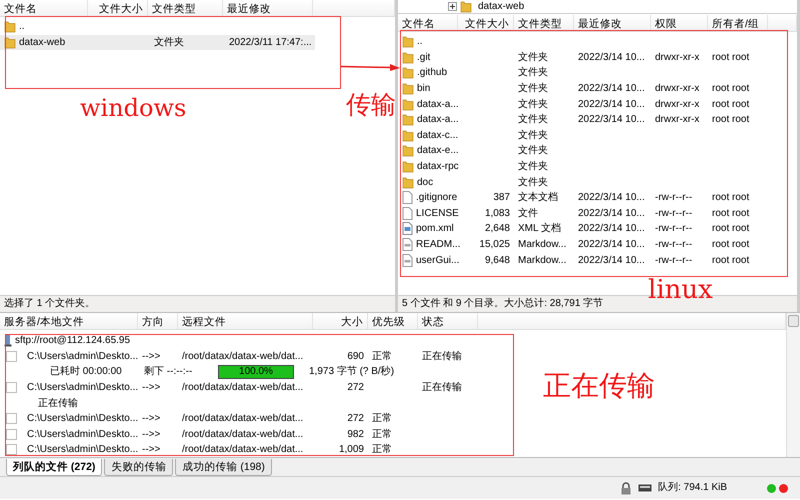  What do you see at coordinates (435, 229) in the screenshot?
I see `table-cell: pom.xml` at bounding box center [435, 229].